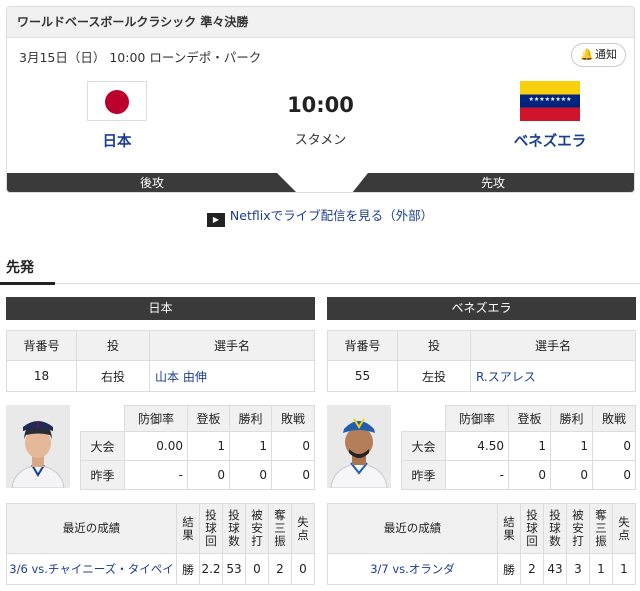 Image resolution: width=640 pixels, height=591 pixels. Describe the element at coordinates (303, 569) in the screenshot. I see `runs-value: 0` at that location.